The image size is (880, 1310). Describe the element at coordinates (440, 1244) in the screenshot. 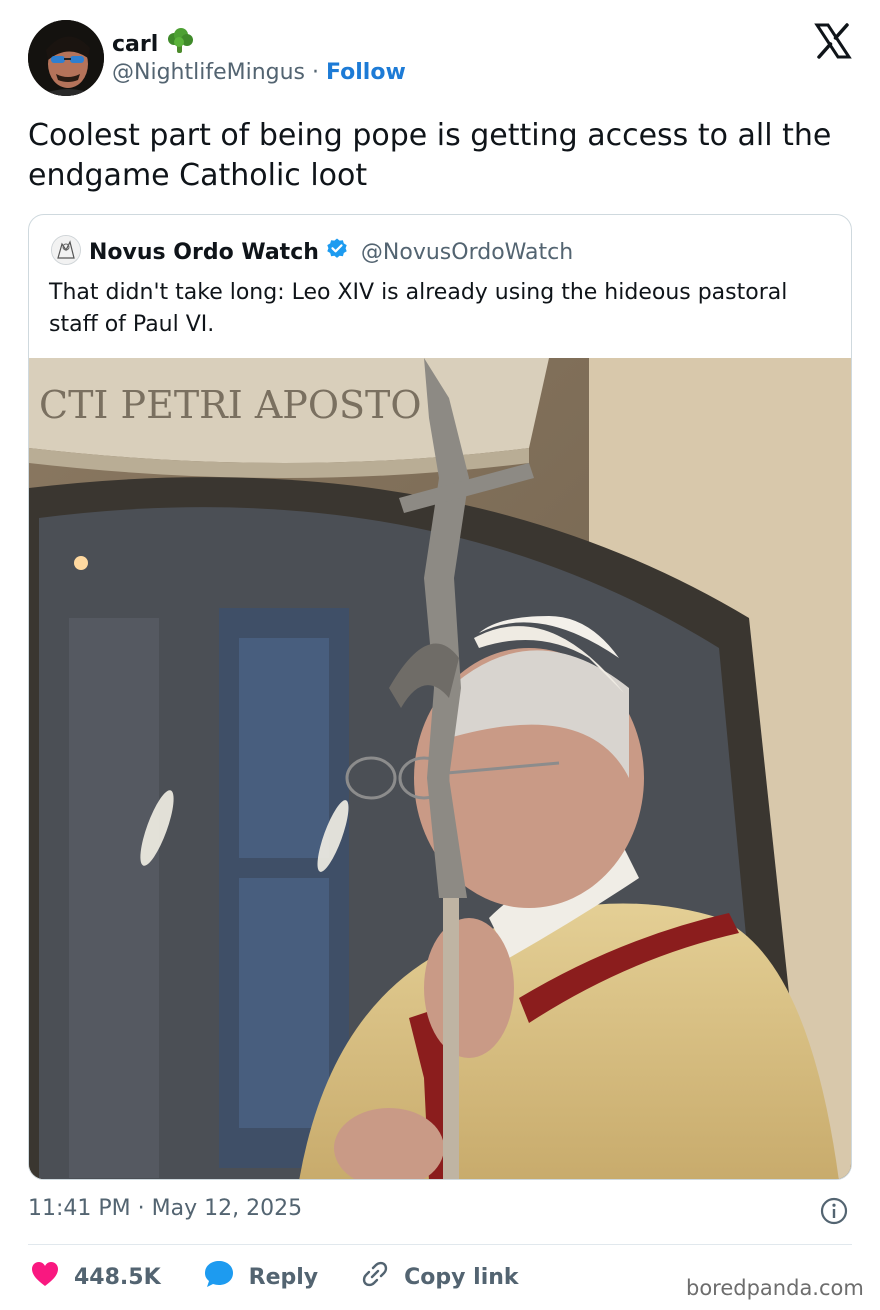

I see `divider` at that location.